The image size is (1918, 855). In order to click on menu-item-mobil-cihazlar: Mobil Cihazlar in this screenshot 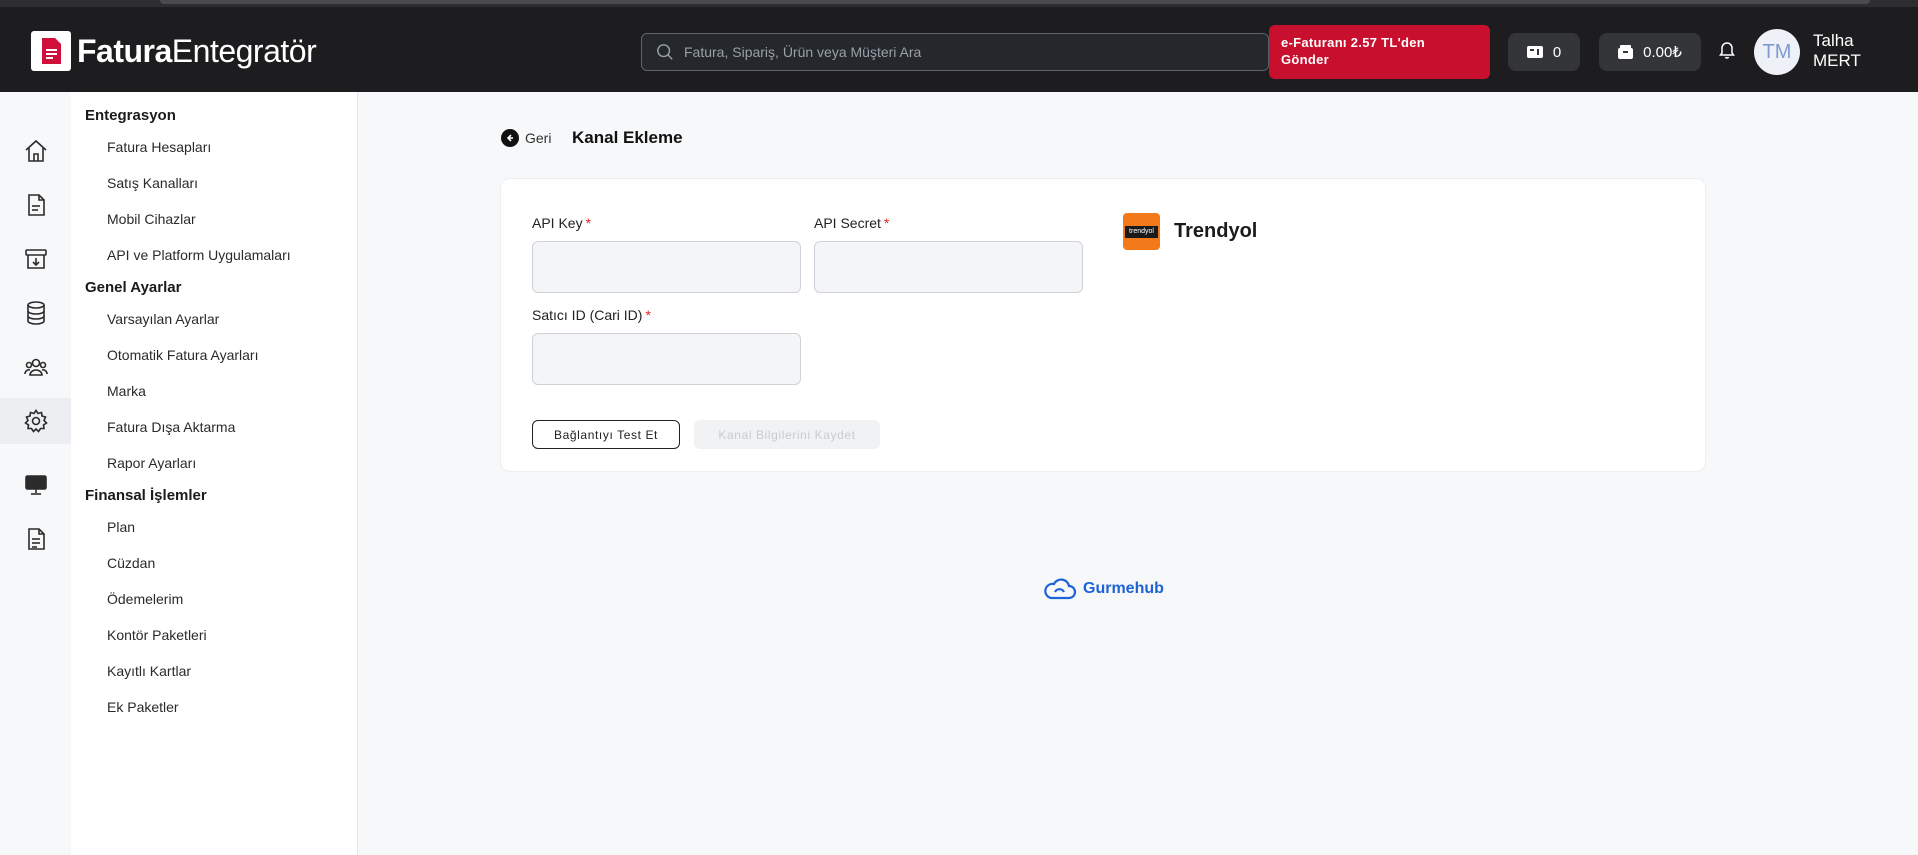, I will do `click(151, 219)`.